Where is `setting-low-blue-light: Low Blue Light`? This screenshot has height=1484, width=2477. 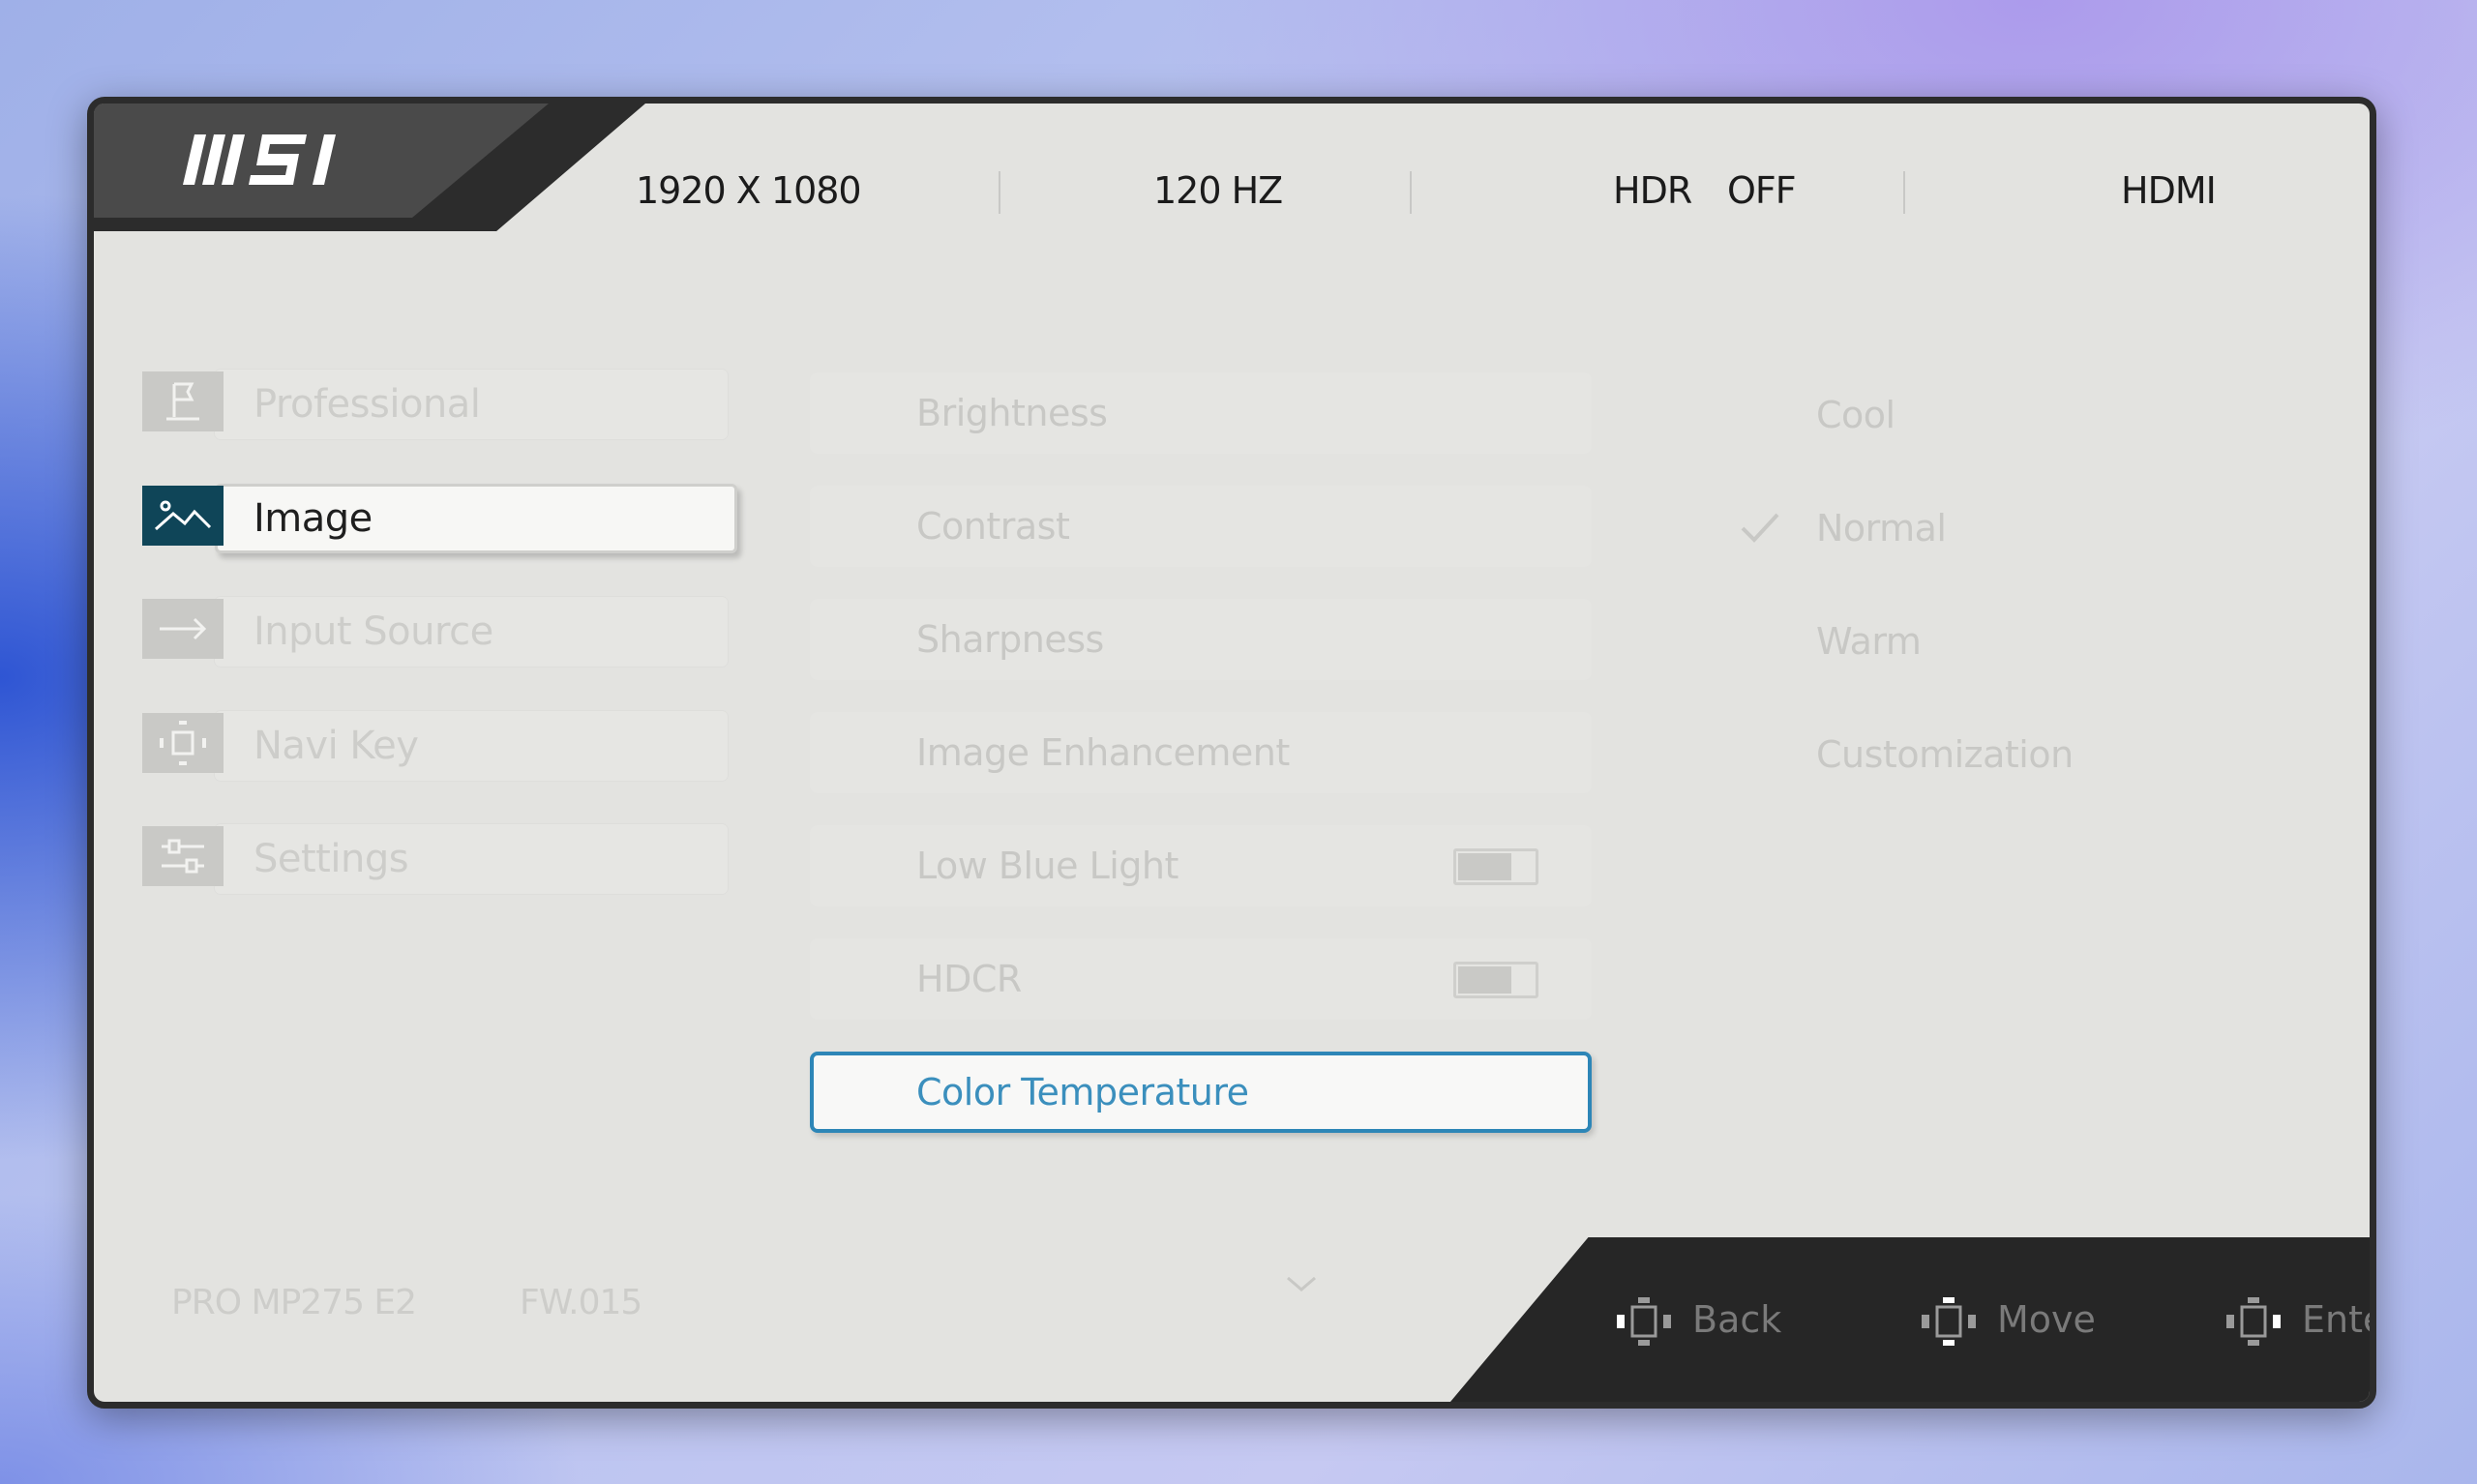
setting-low-blue-light: Low Blue Light is located at coordinates (1201, 865).